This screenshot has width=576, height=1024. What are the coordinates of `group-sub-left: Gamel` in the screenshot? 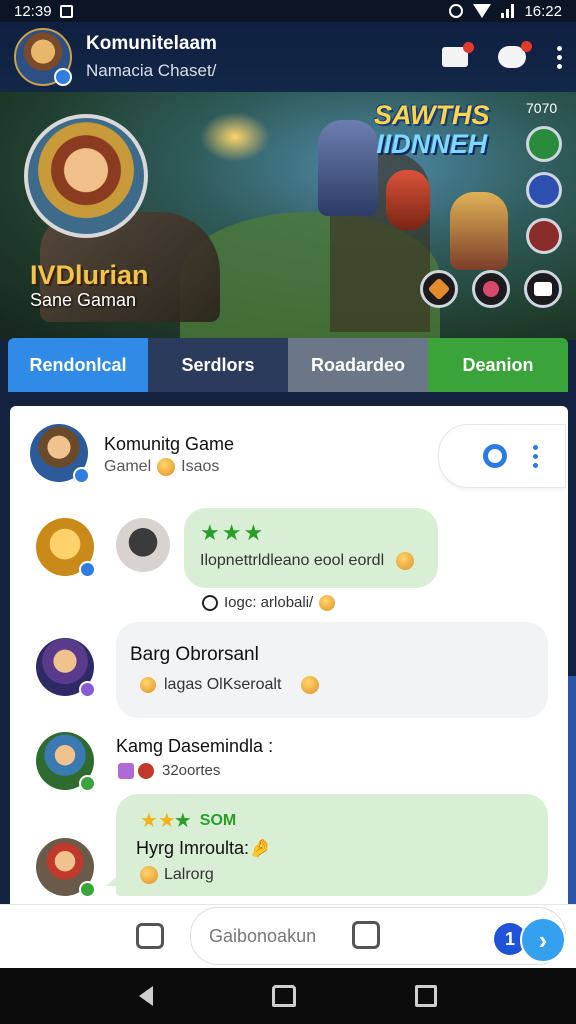 It's located at (128, 466).